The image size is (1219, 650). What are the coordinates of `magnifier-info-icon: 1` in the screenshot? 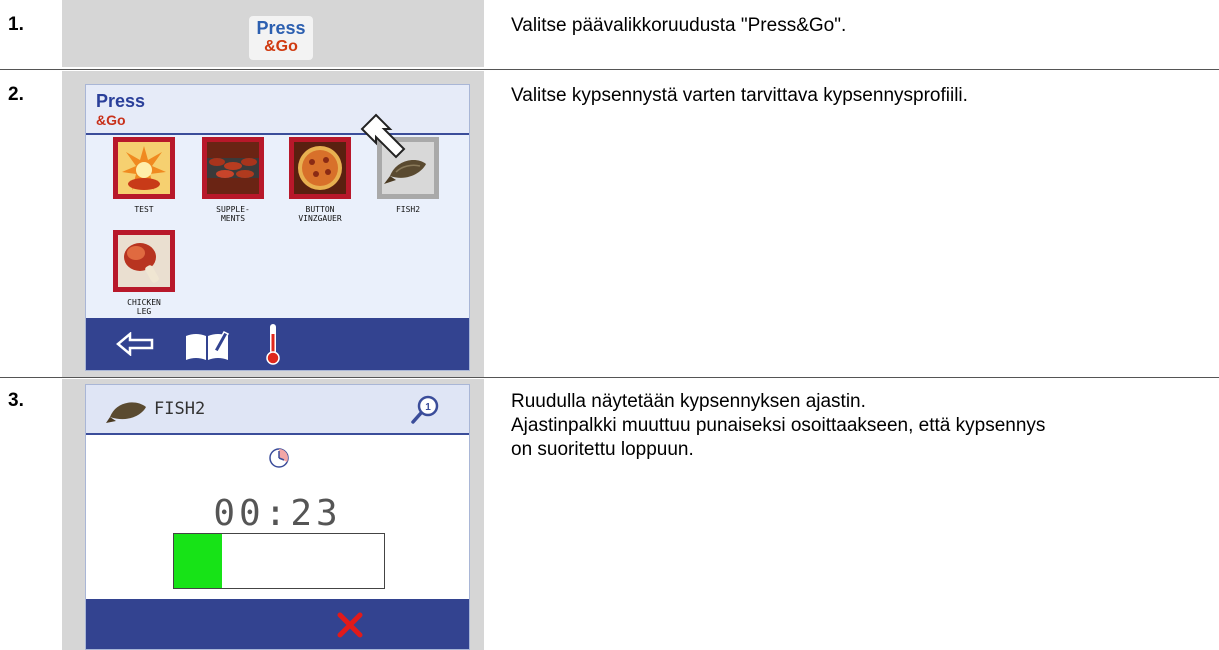 It's located at (426, 409).